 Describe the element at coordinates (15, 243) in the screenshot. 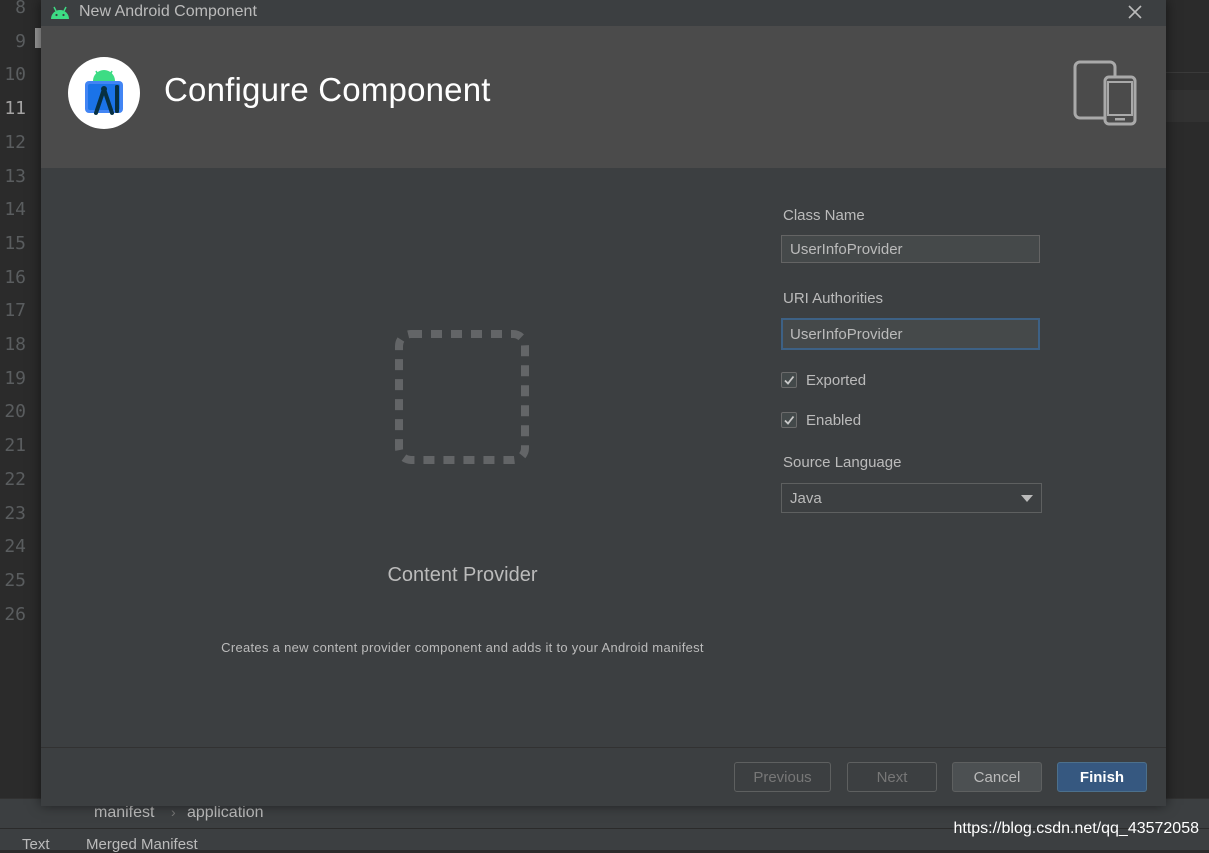

I see `line-number: 15` at that location.